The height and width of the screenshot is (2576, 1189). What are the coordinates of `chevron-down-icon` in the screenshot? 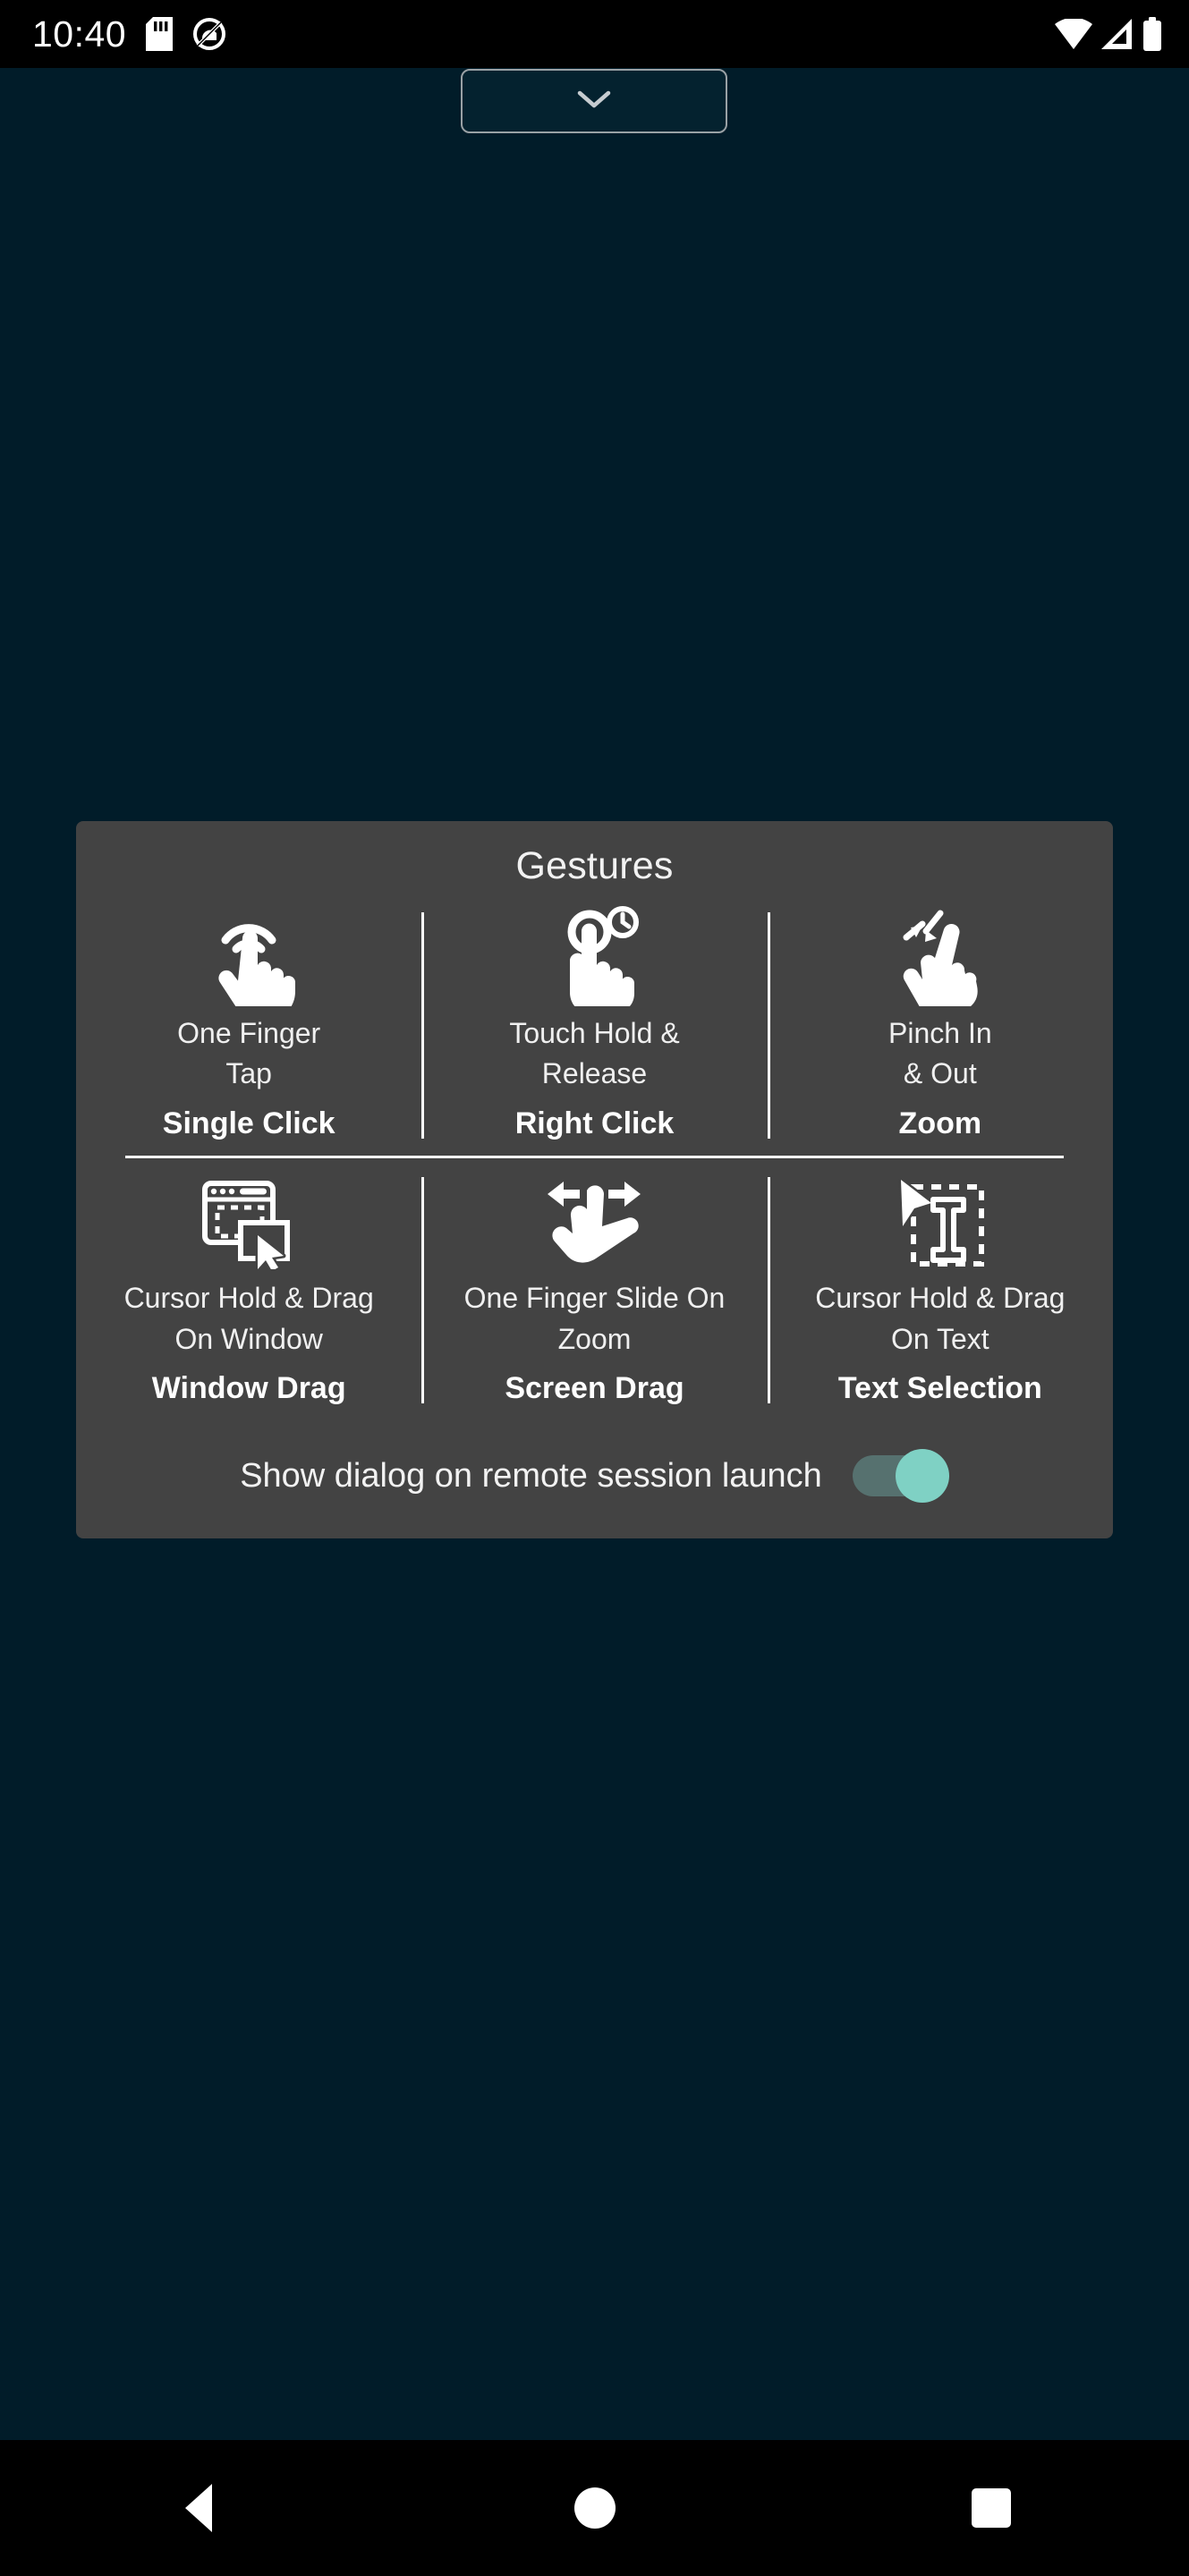 It's located at (594, 101).